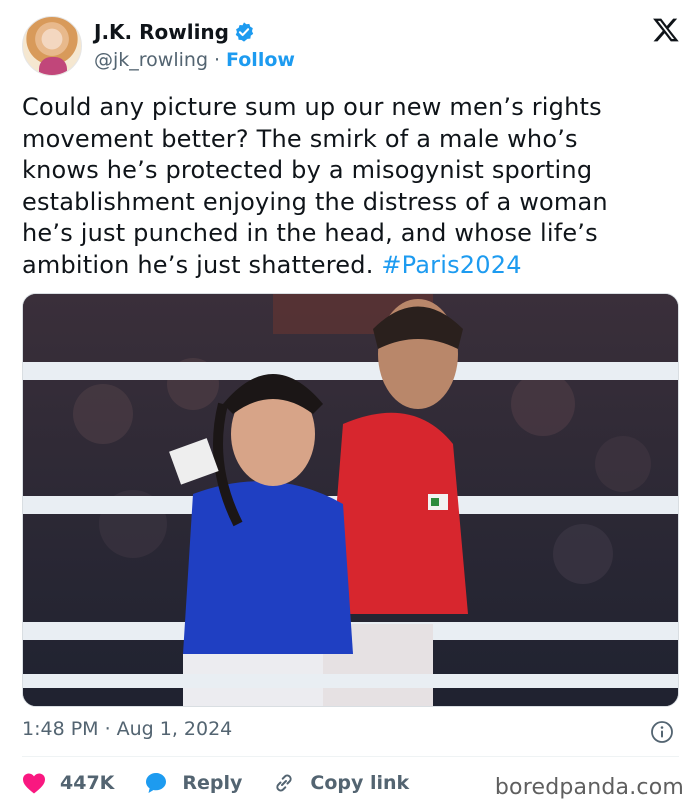 The width and height of the screenshot is (700, 810). Describe the element at coordinates (161, 32) in the screenshot. I see `author-name: J.K. Rowling` at that location.